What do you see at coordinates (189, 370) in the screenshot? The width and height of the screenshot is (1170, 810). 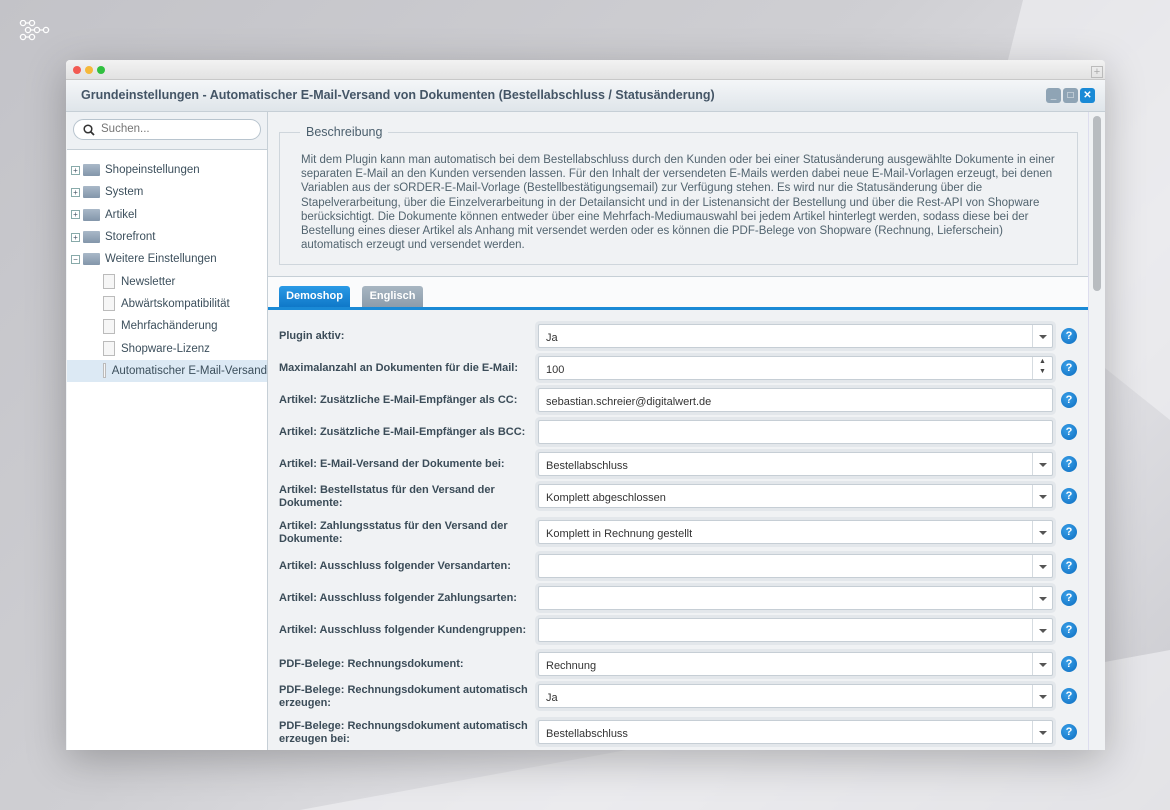 I see `tree-item-label: Automatischer E-Mail-Versand` at bounding box center [189, 370].